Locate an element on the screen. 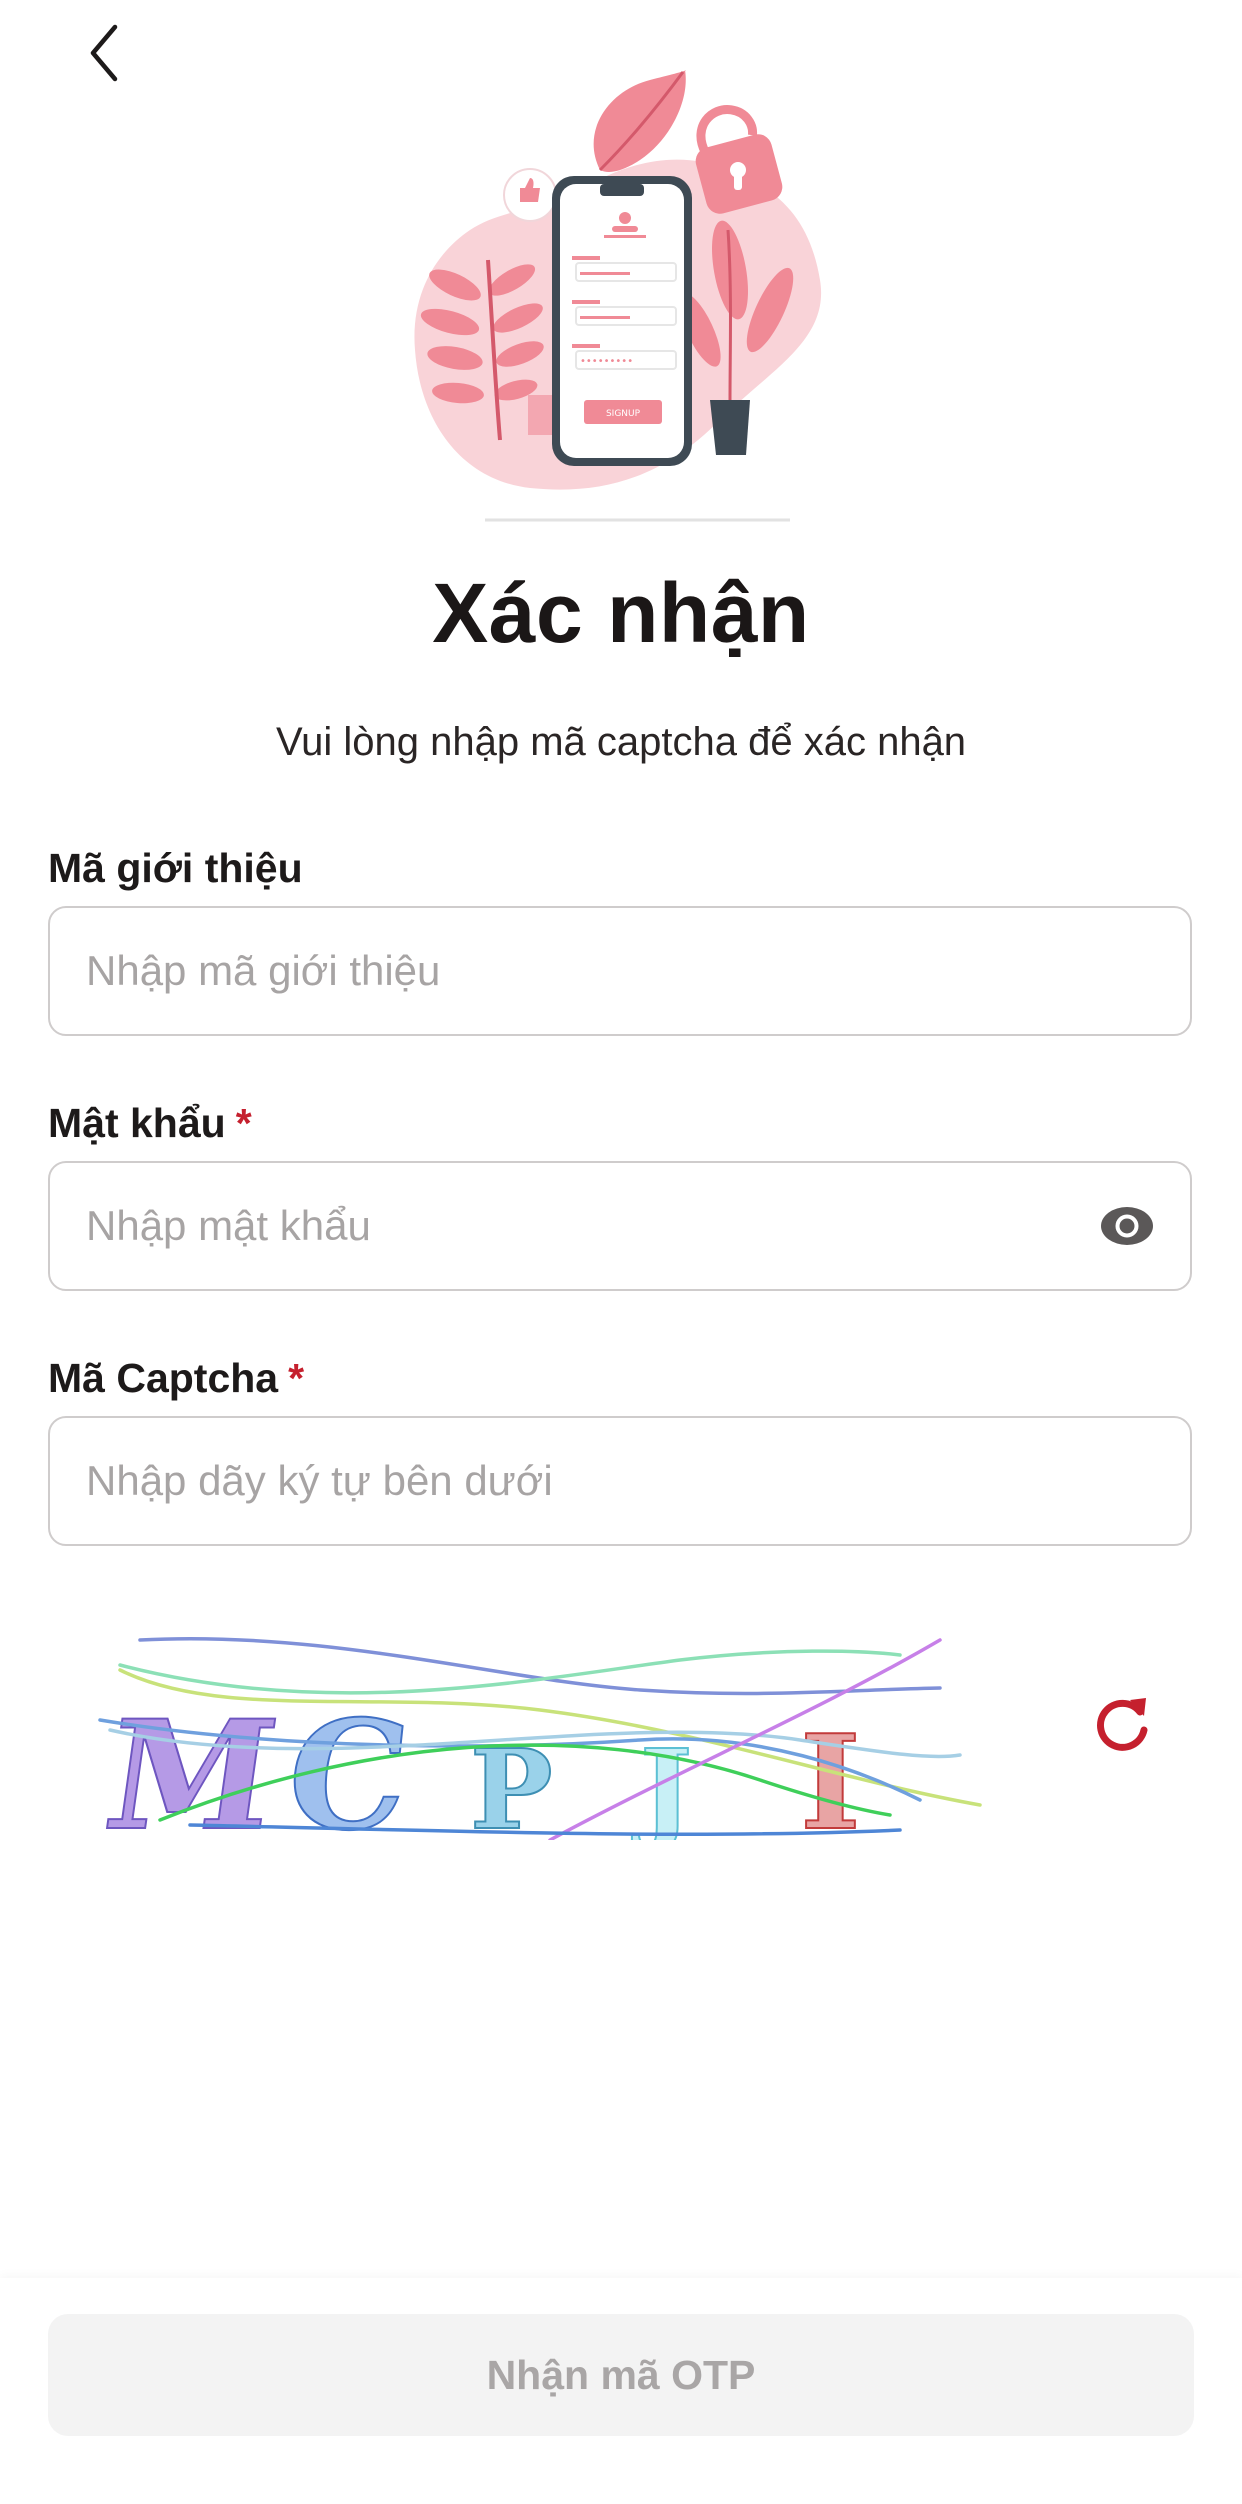  referral-input is located at coordinates (620, 971).